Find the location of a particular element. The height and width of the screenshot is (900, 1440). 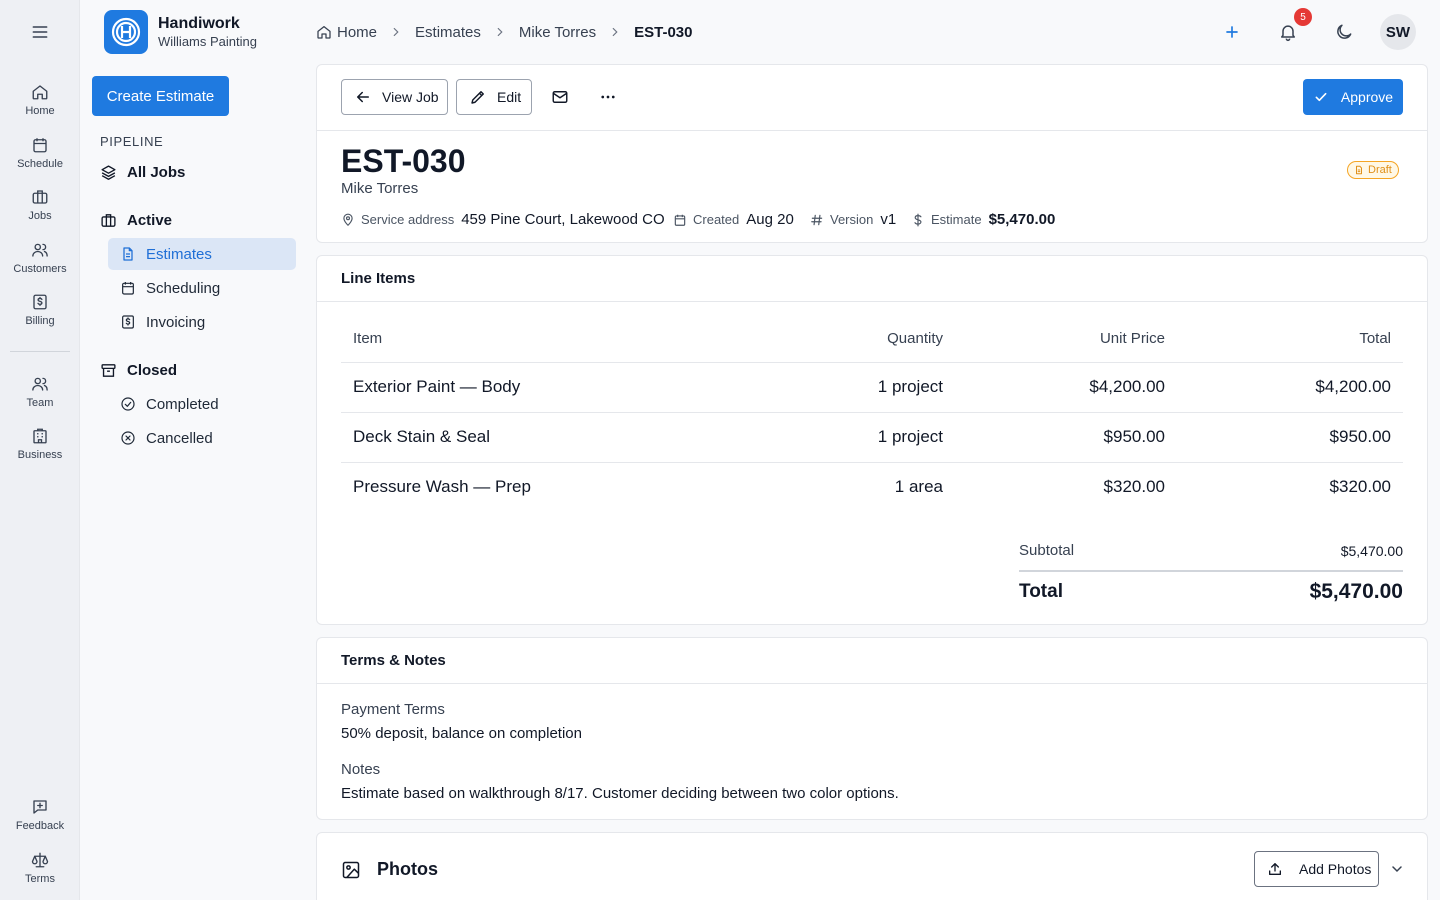

calendar-icon is located at coordinates (128, 288).